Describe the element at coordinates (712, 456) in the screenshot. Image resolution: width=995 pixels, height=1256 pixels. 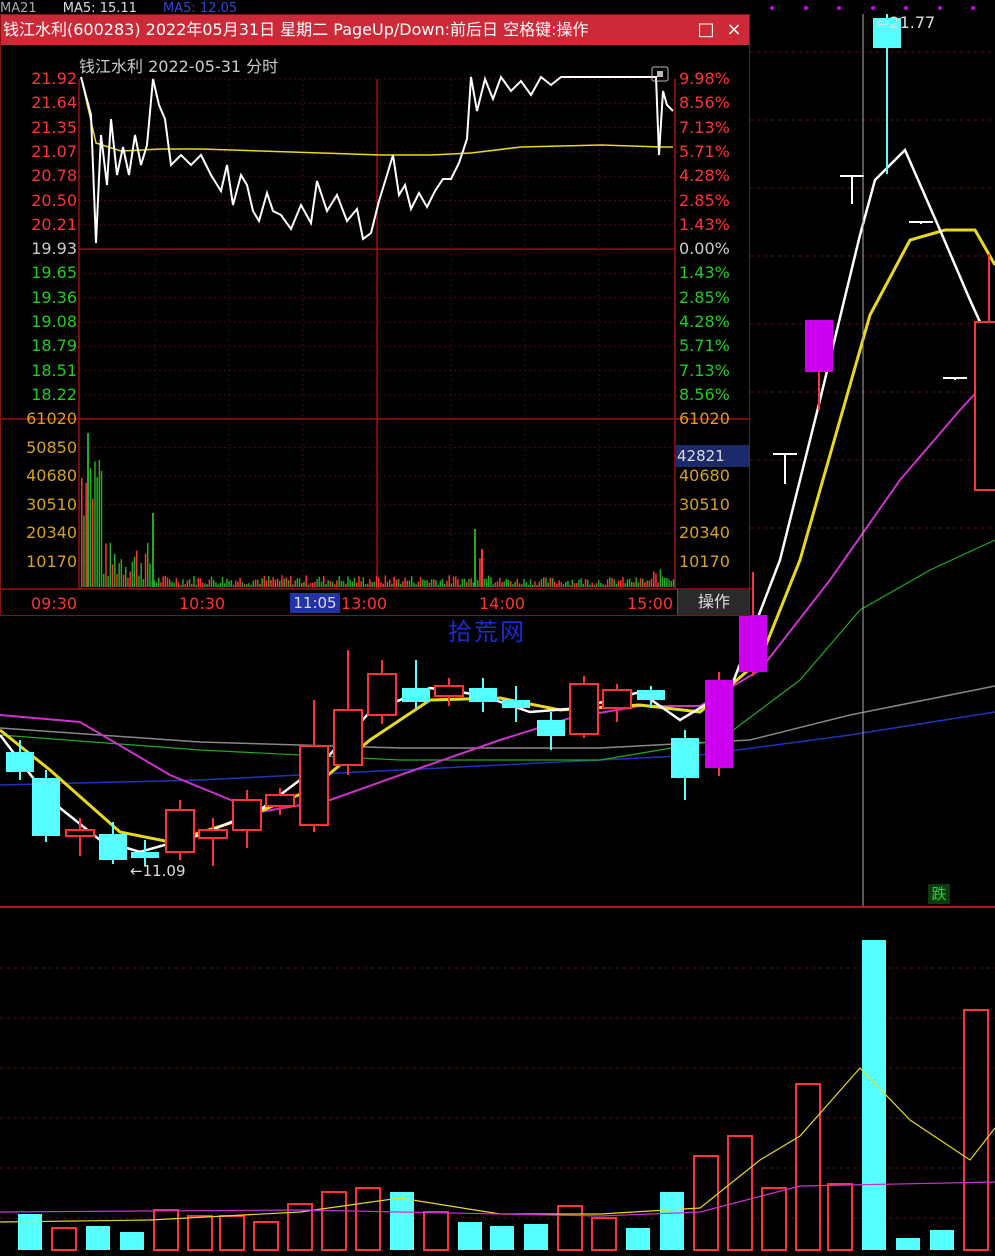
I see `volume-readout: 42821` at that location.